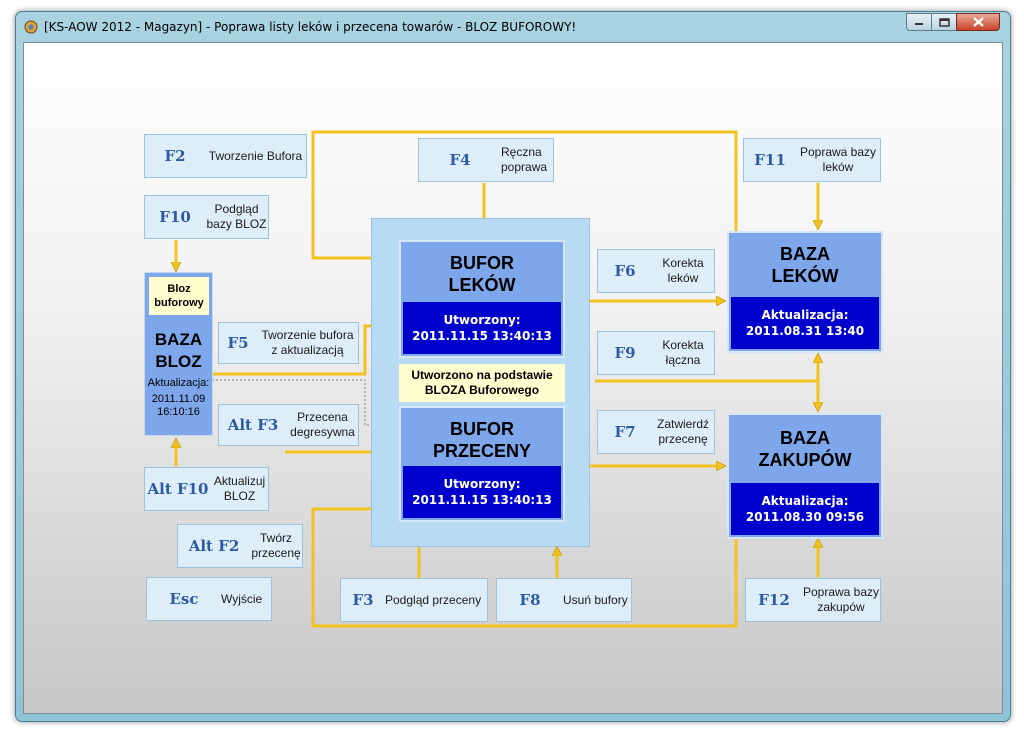  I want to click on key-f3-podglad-przeceny: F3 Podgląd przeceny, so click(414, 600).